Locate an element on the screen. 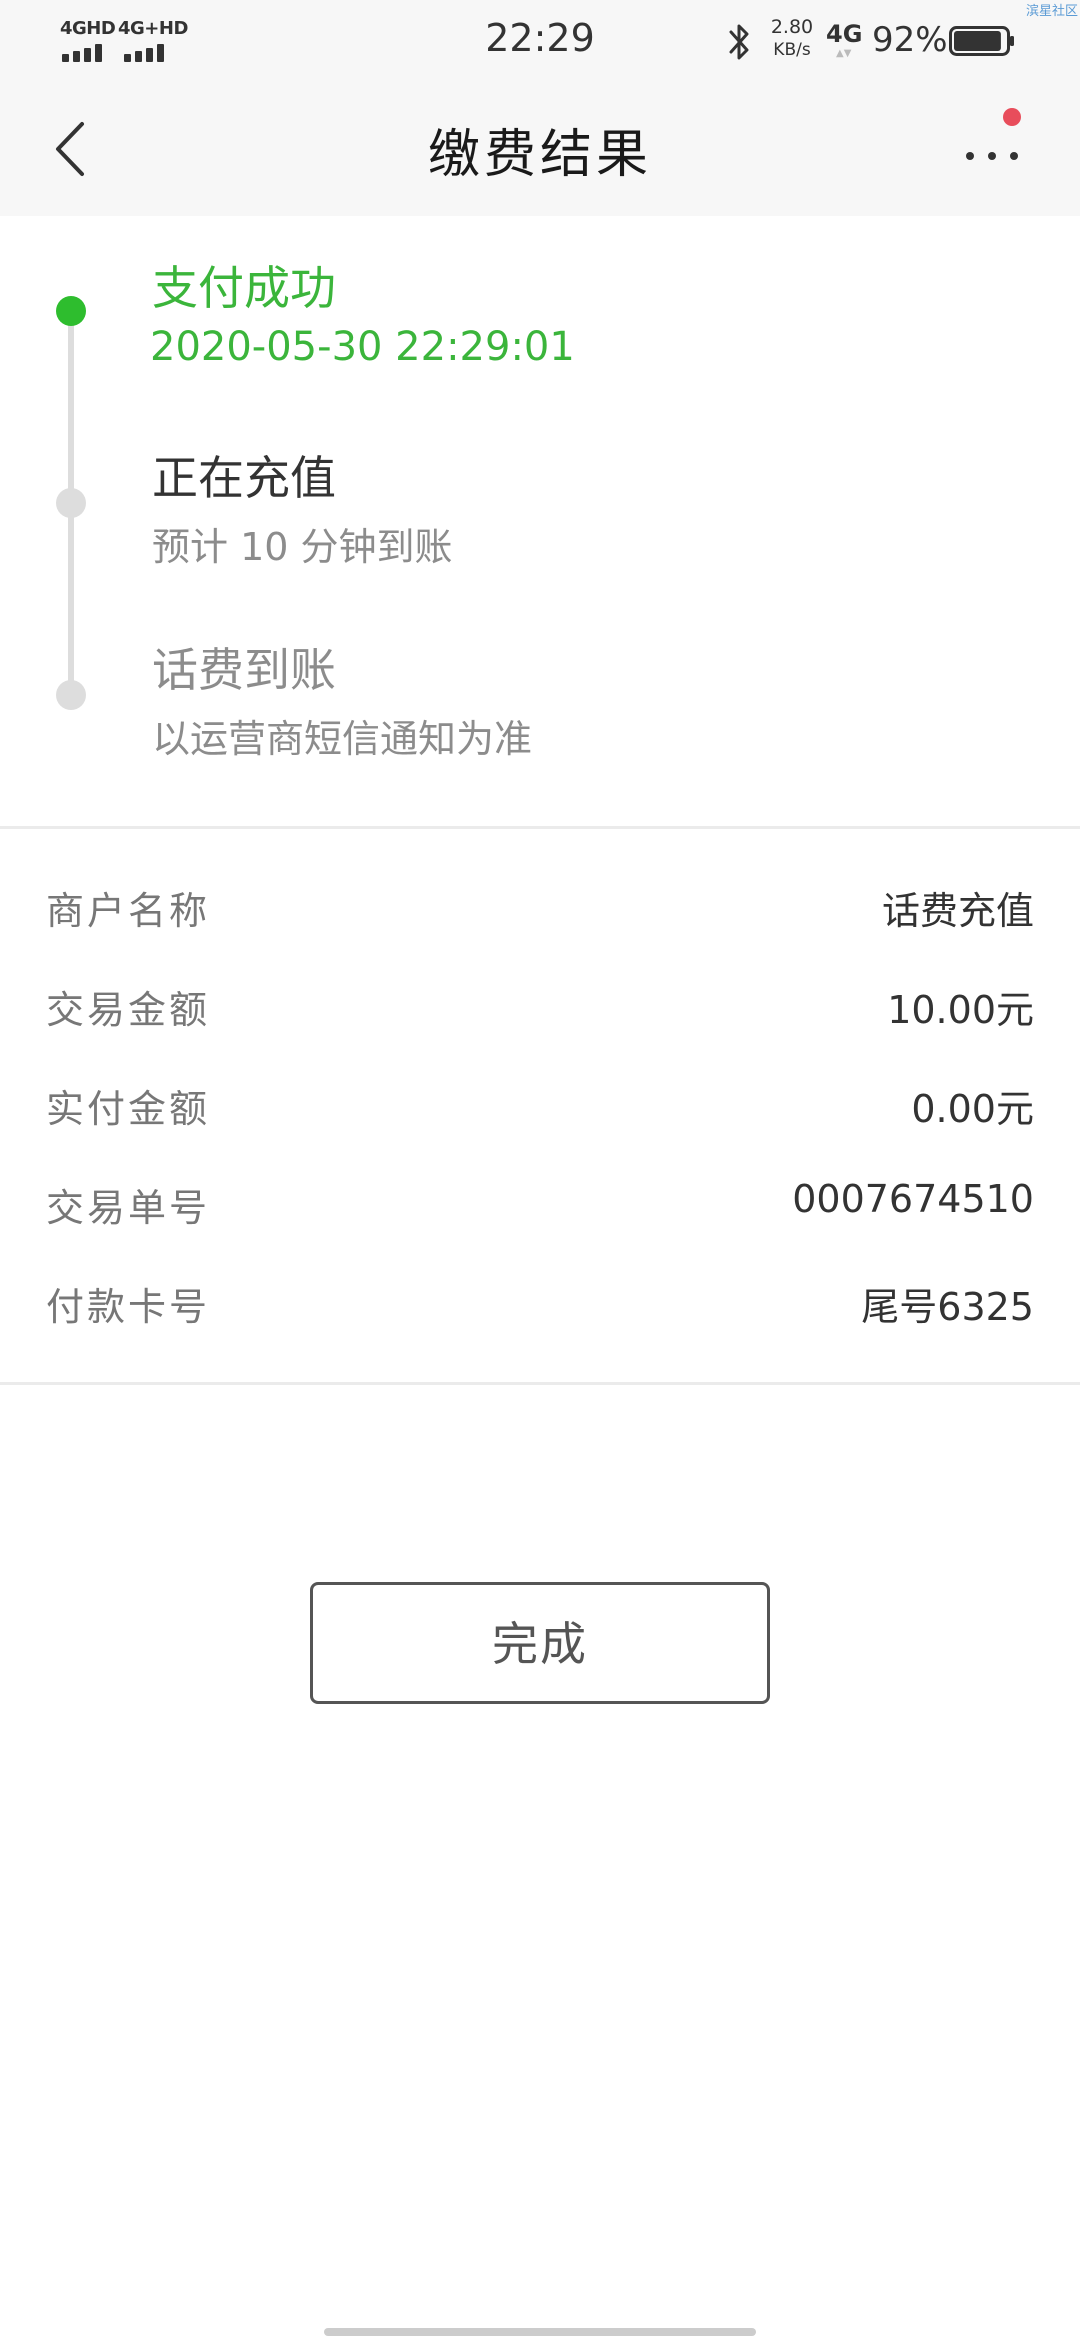  detail-row-amount: 交易金额 10.00元 is located at coordinates (540, 1009).